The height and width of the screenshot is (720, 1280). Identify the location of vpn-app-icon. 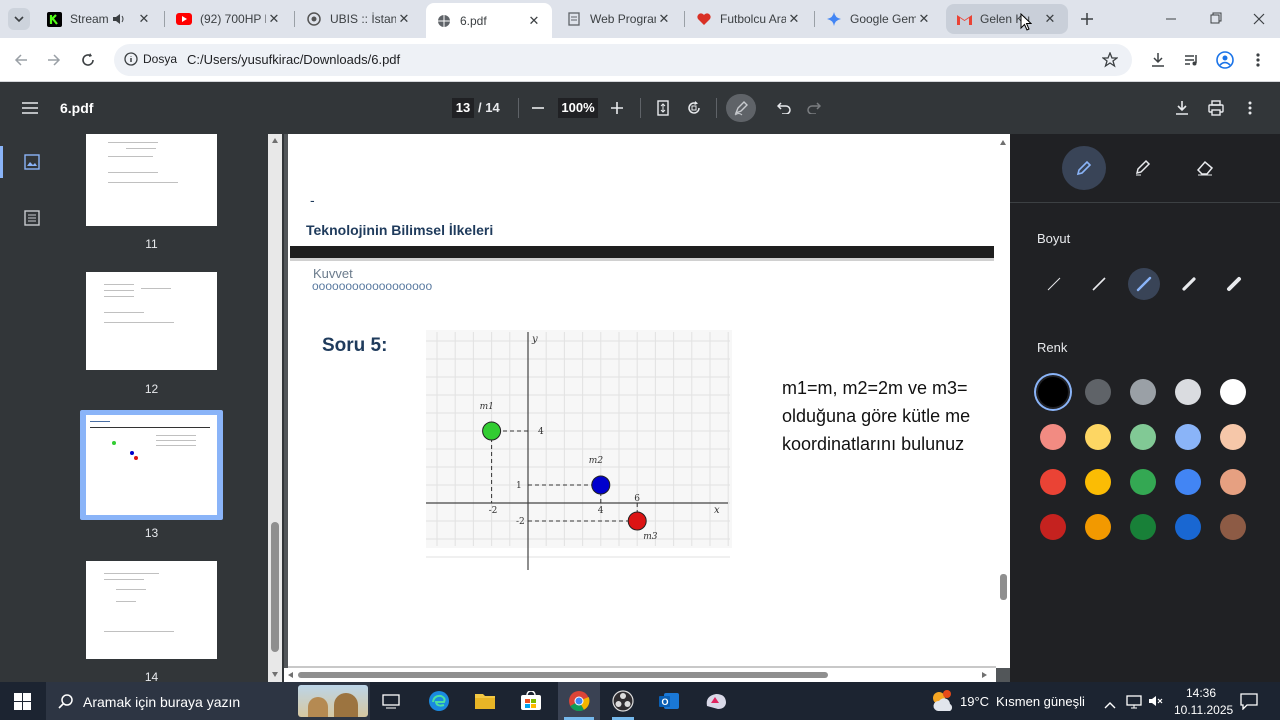
(716, 703).